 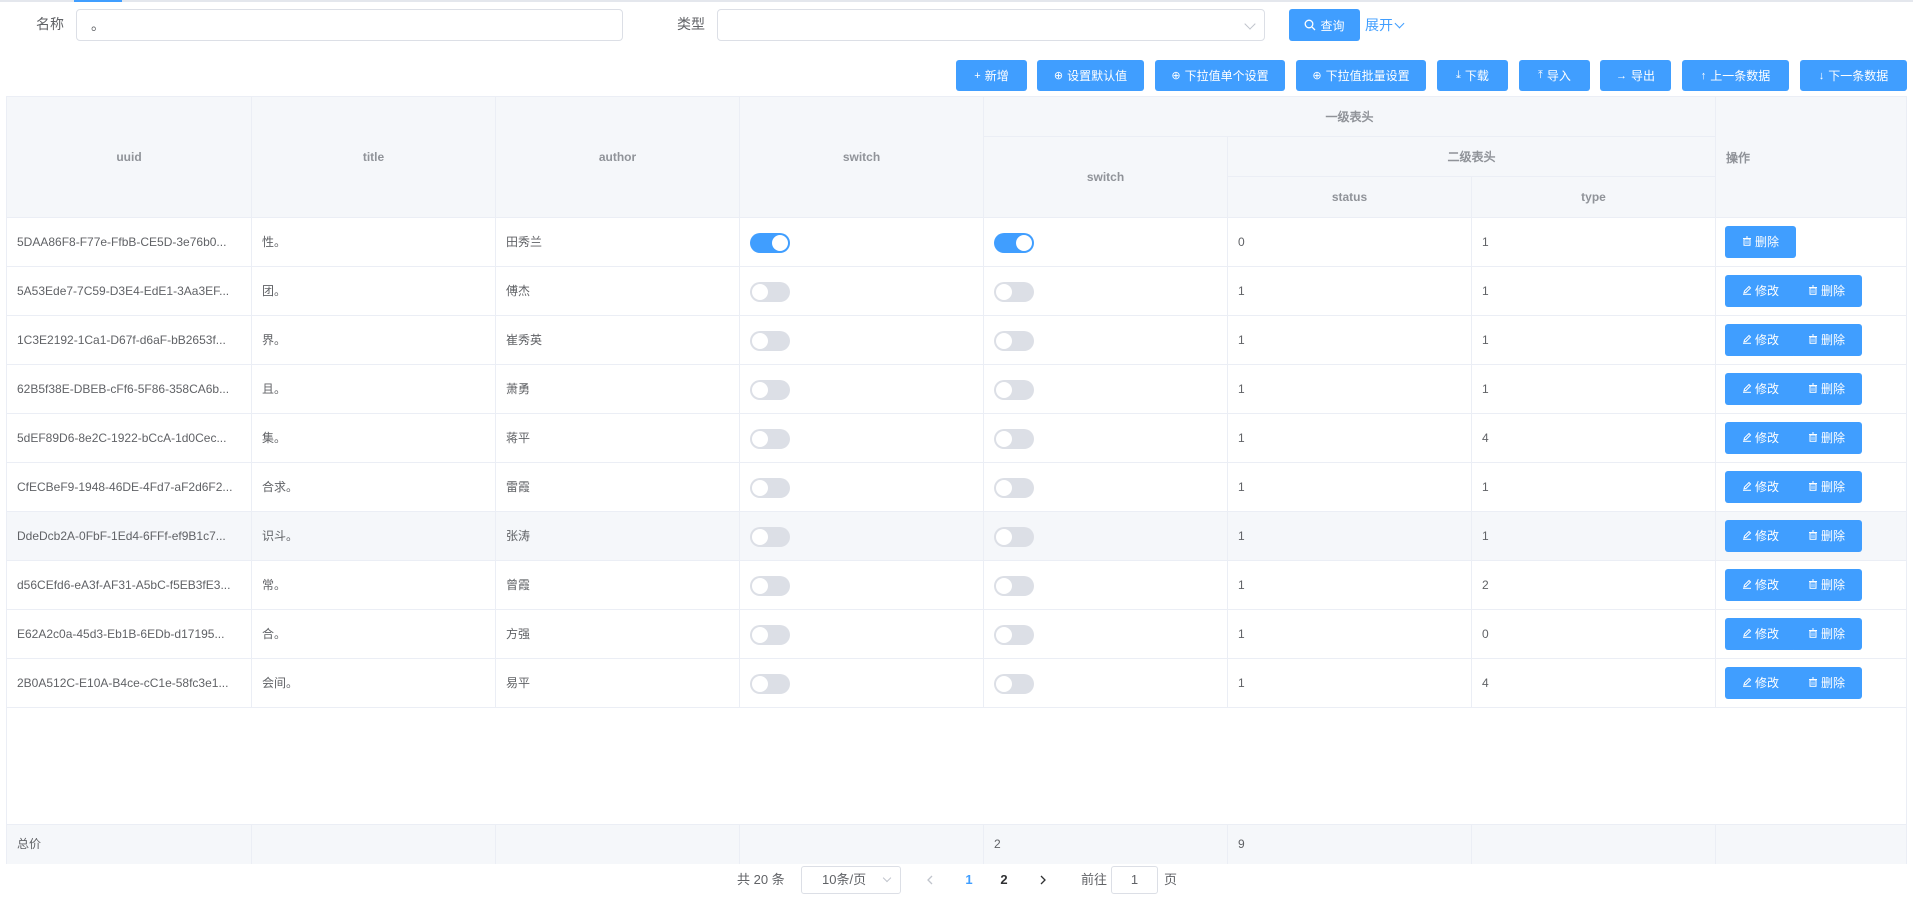 What do you see at coordinates (1043, 880) in the screenshot?
I see `next-page-button` at bounding box center [1043, 880].